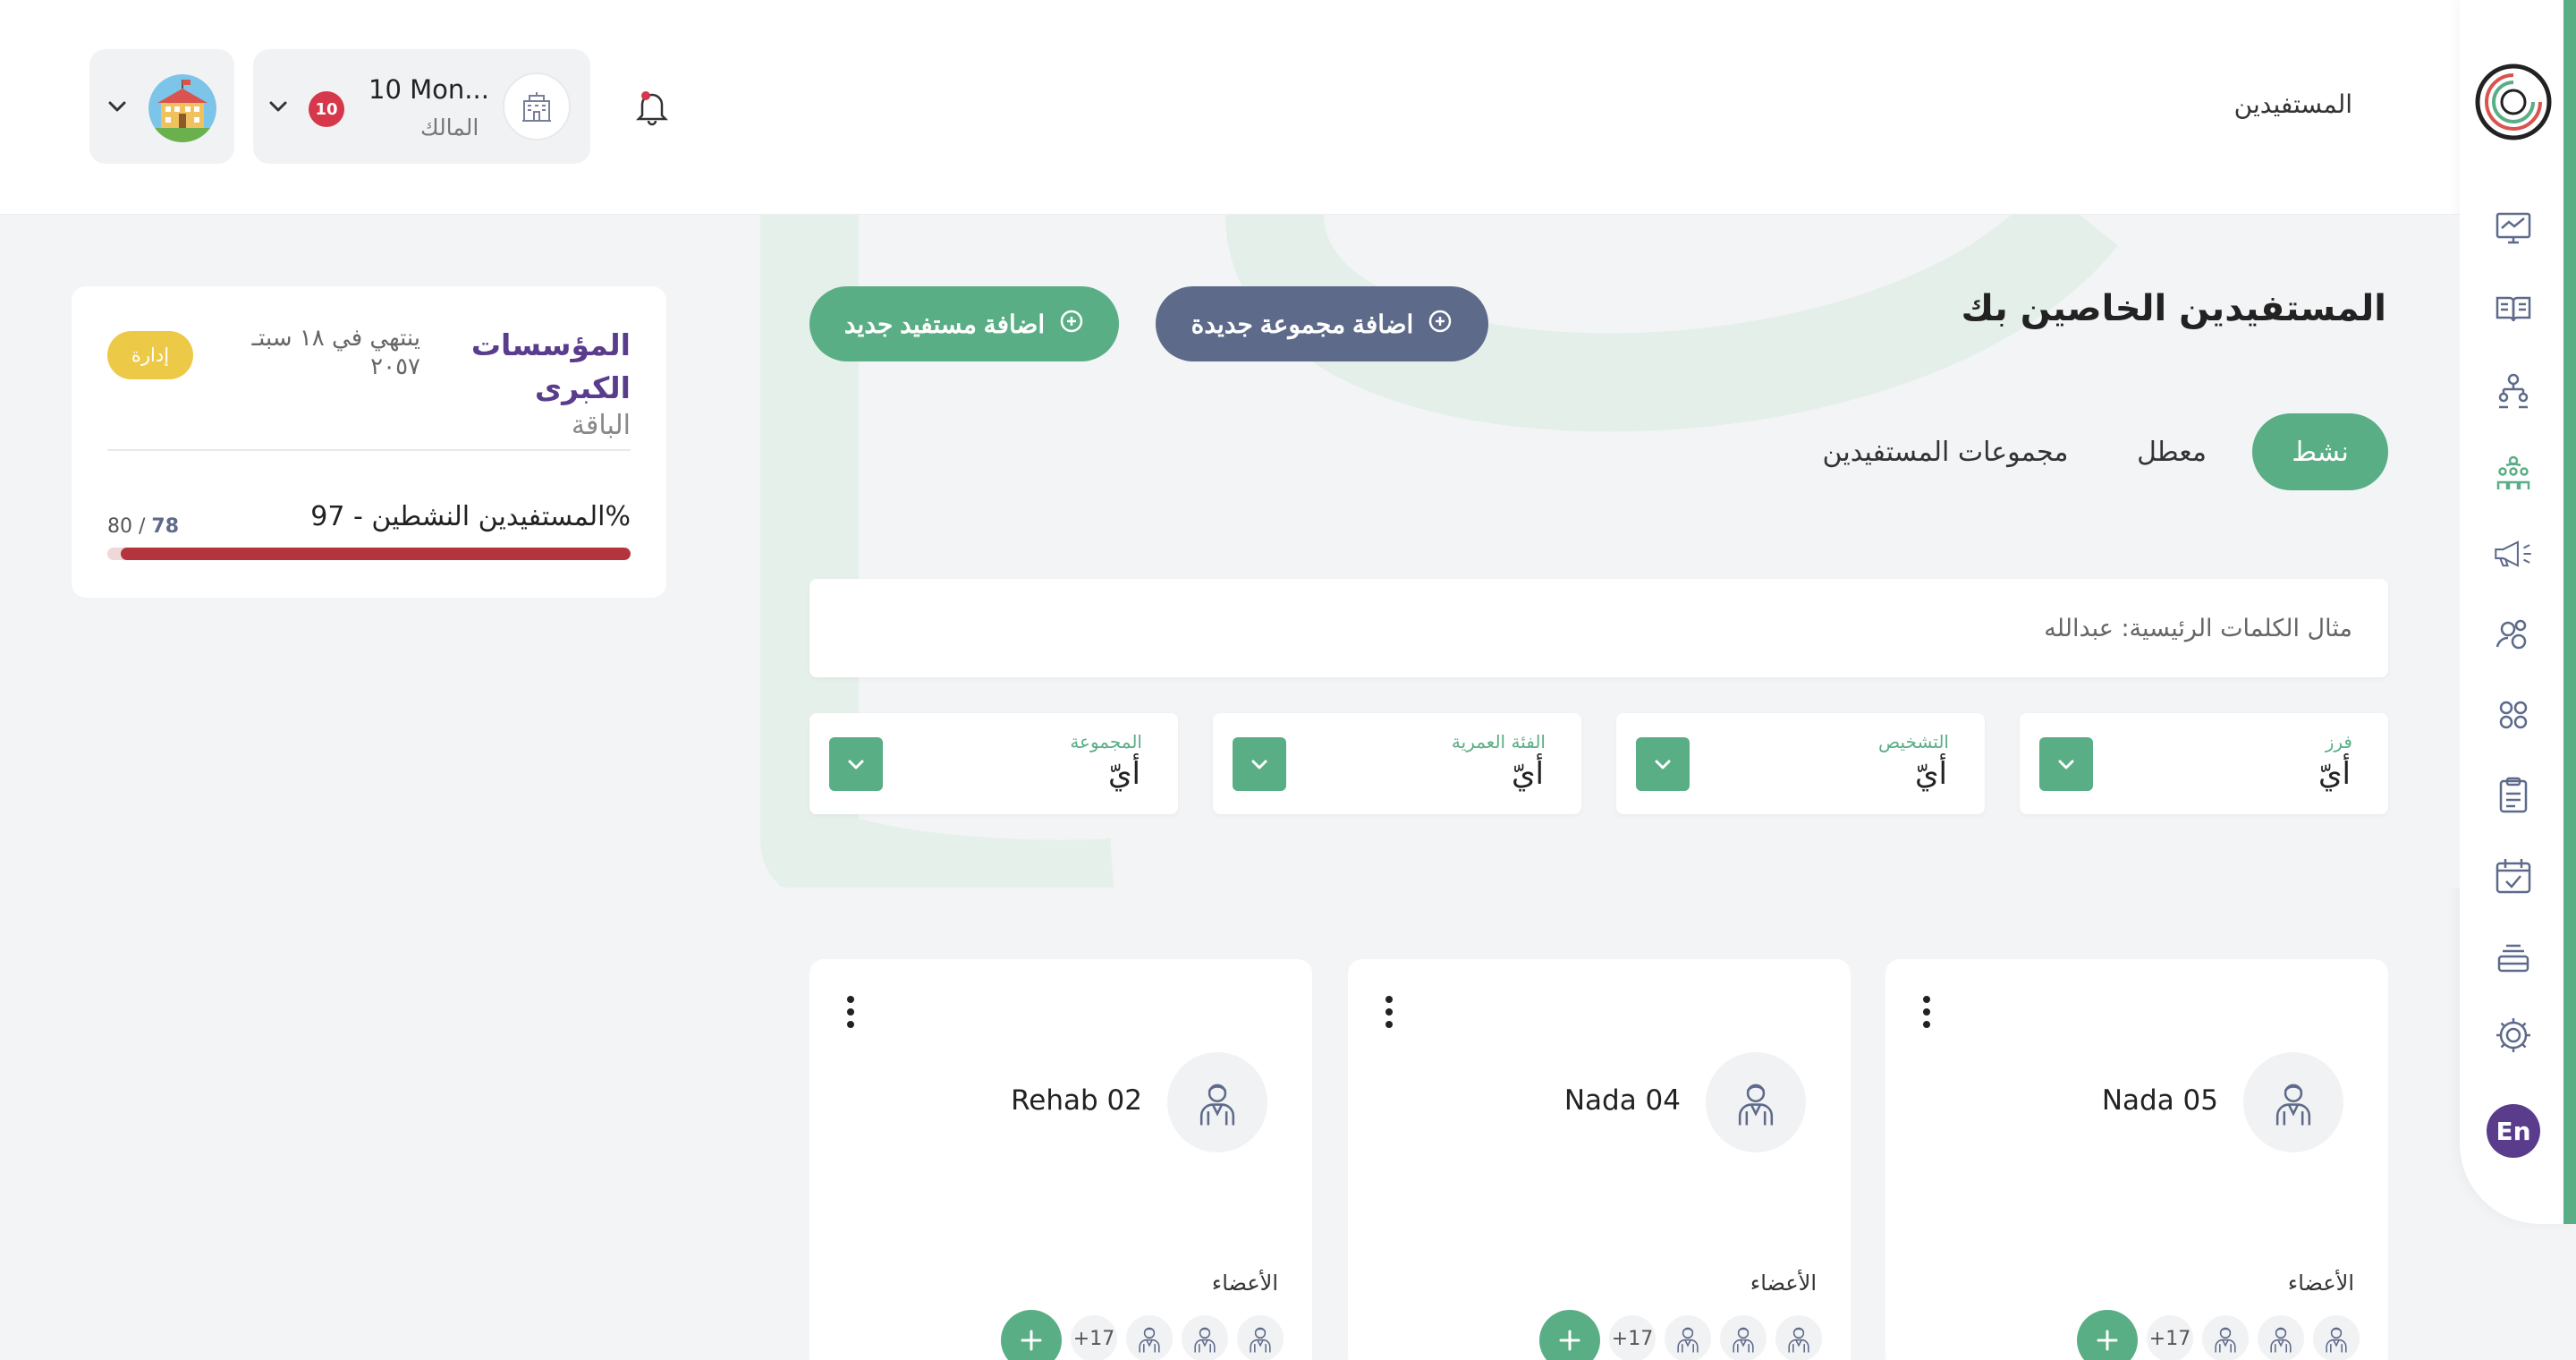 This screenshot has width=2576, height=1360. Describe the element at coordinates (2513, 474) in the screenshot. I see `beneficiaries-icon` at that location.